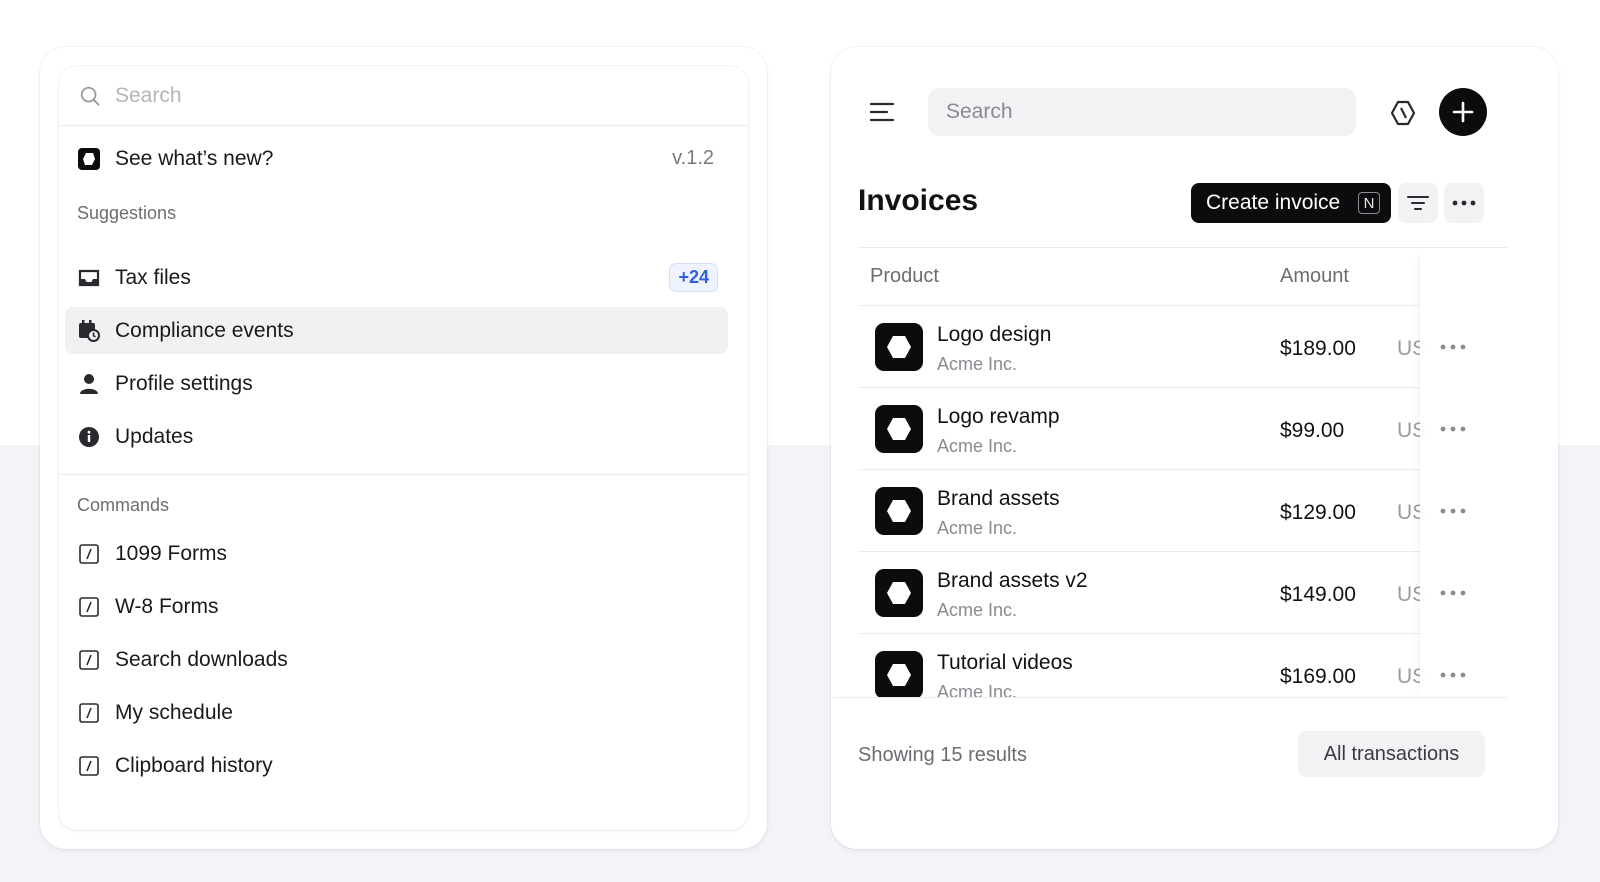  Describe the element at coordinates (174, 712) in the screenshot. I see `command-label: My schedule` at that location.